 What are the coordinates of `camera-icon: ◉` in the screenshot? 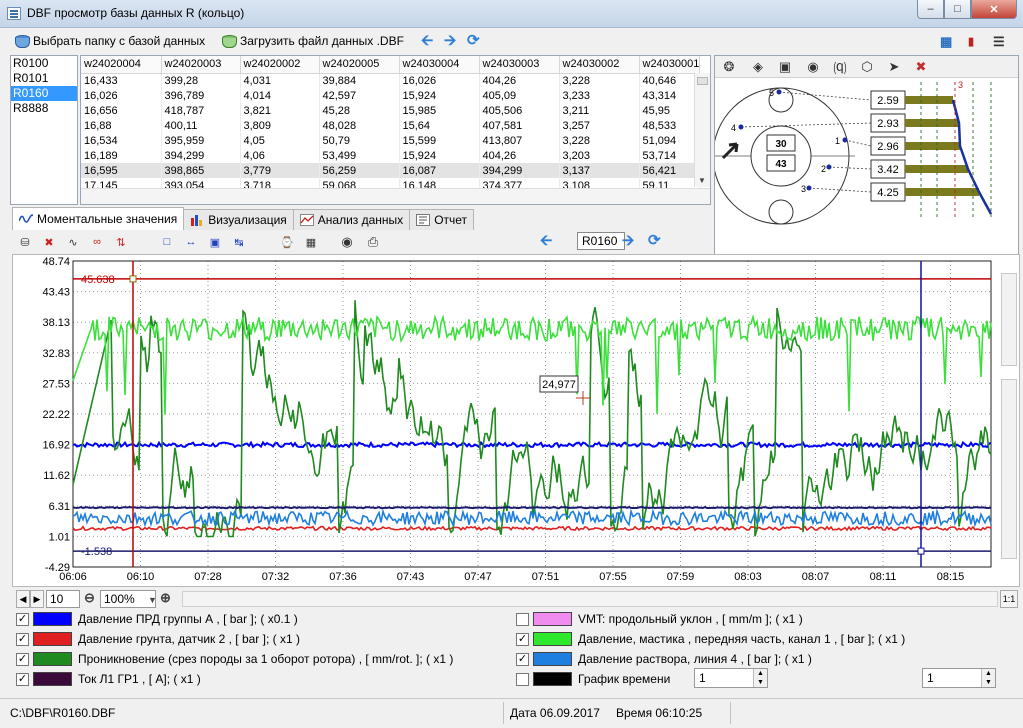 It's located at (347, 242).